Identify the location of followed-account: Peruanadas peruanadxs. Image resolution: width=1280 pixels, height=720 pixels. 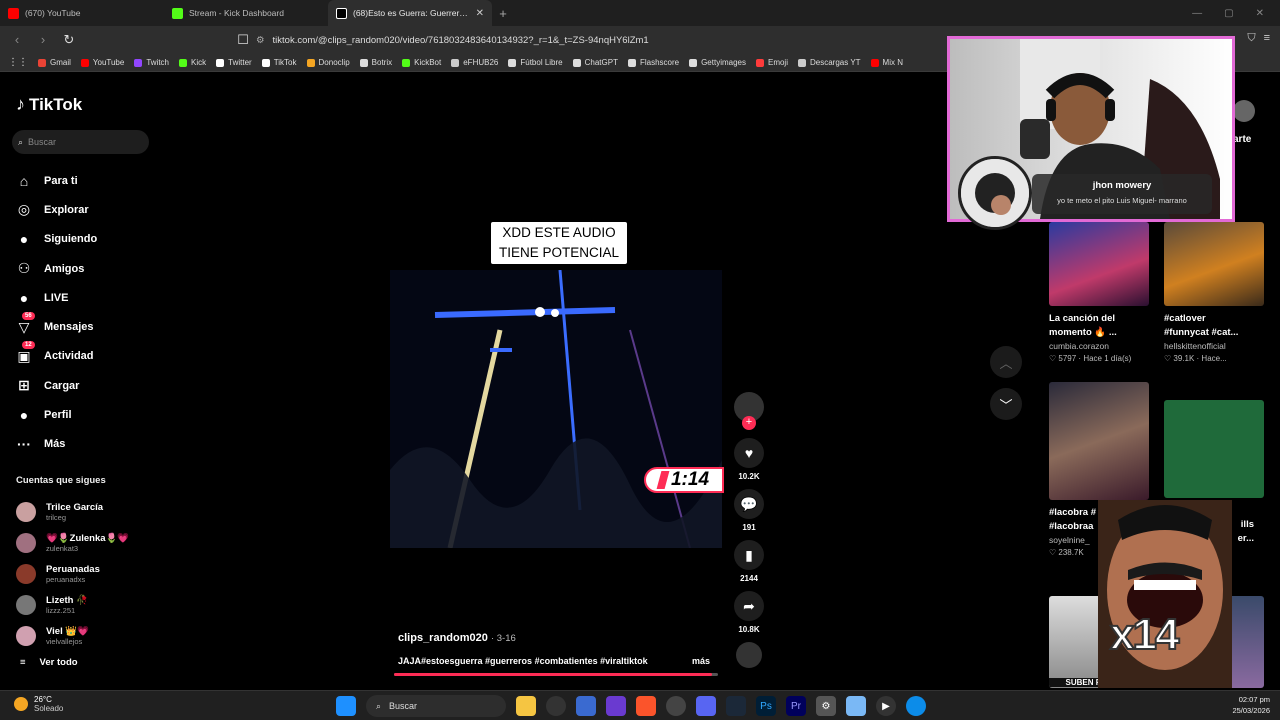
(72, 573).